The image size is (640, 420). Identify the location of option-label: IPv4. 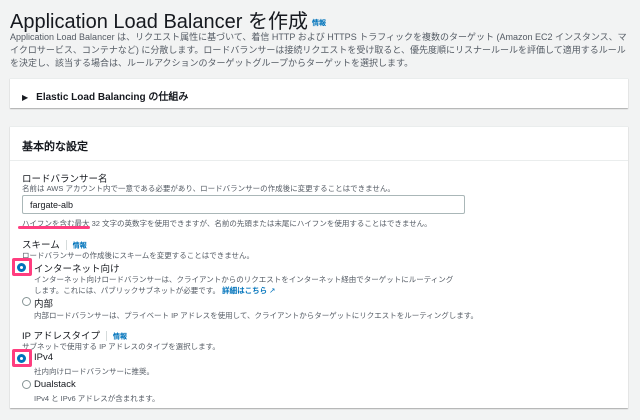
(44, 357).